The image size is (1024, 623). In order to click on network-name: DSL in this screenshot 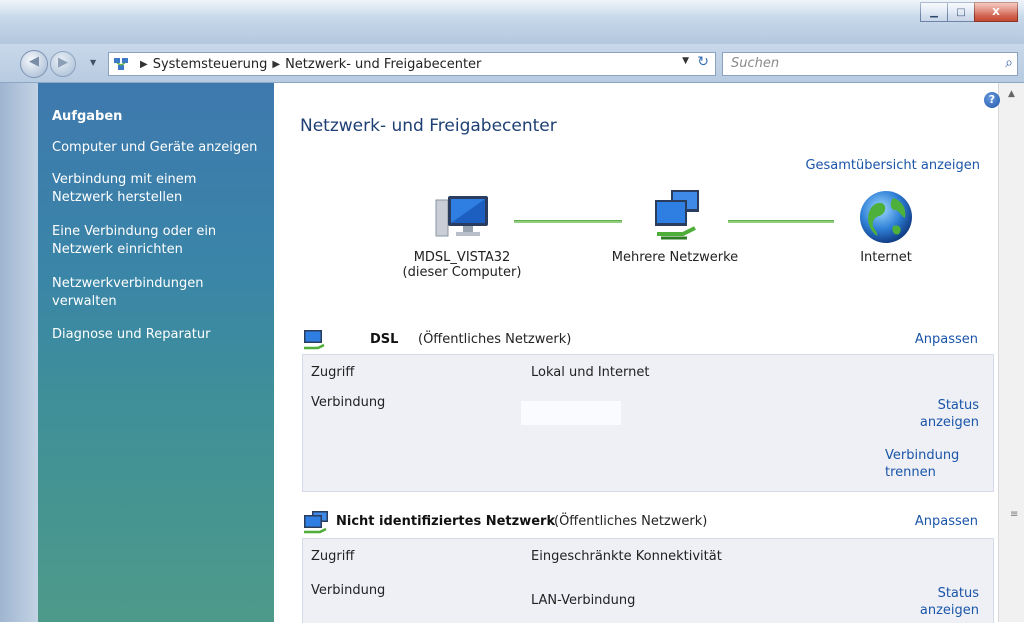, I will do `click(384, 339)`.